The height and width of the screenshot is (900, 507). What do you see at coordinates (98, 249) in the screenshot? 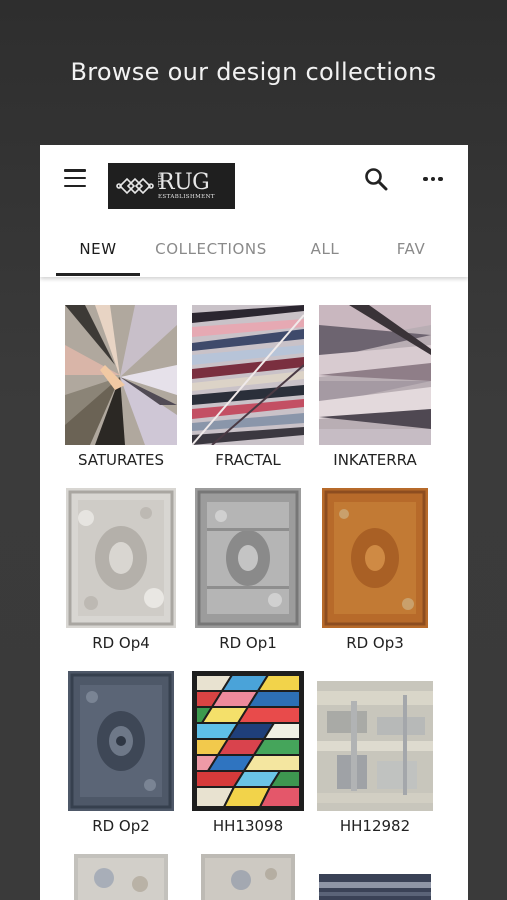
I see `tab-new: NEW` at bounding box center [98, 249].